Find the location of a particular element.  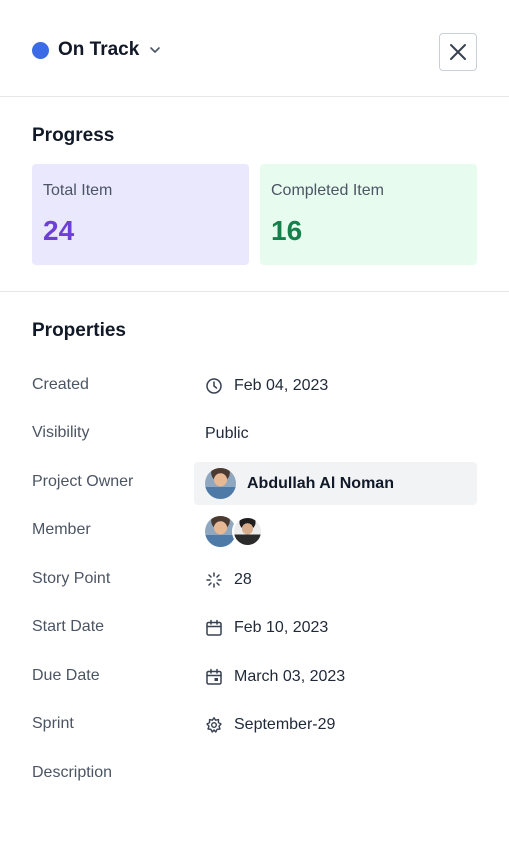

visibility-value: Public is located at coordinates (227, 434).